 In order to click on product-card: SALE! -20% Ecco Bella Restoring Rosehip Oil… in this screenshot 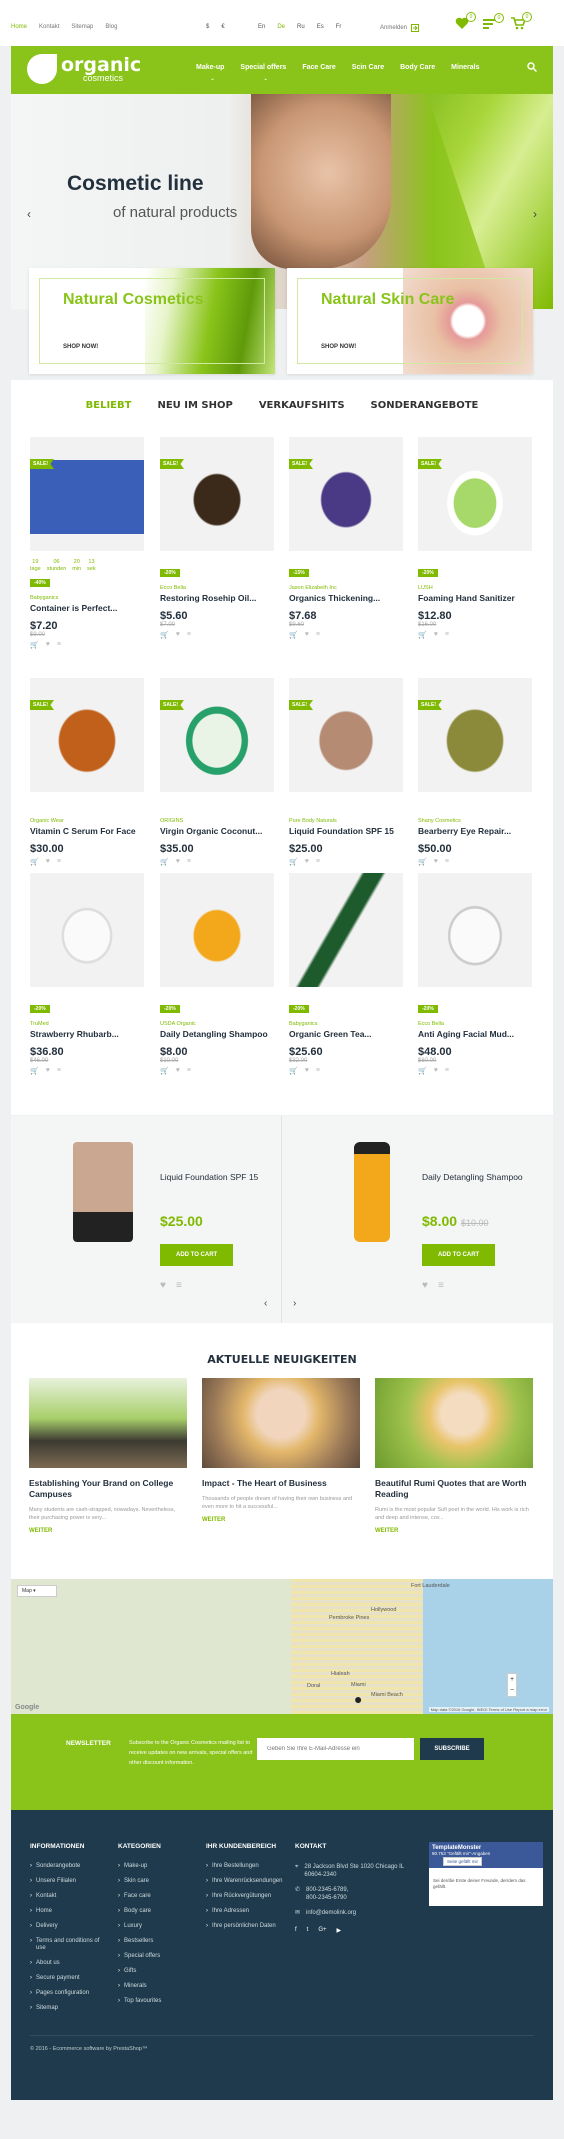, I will do `click(217, 538)`.